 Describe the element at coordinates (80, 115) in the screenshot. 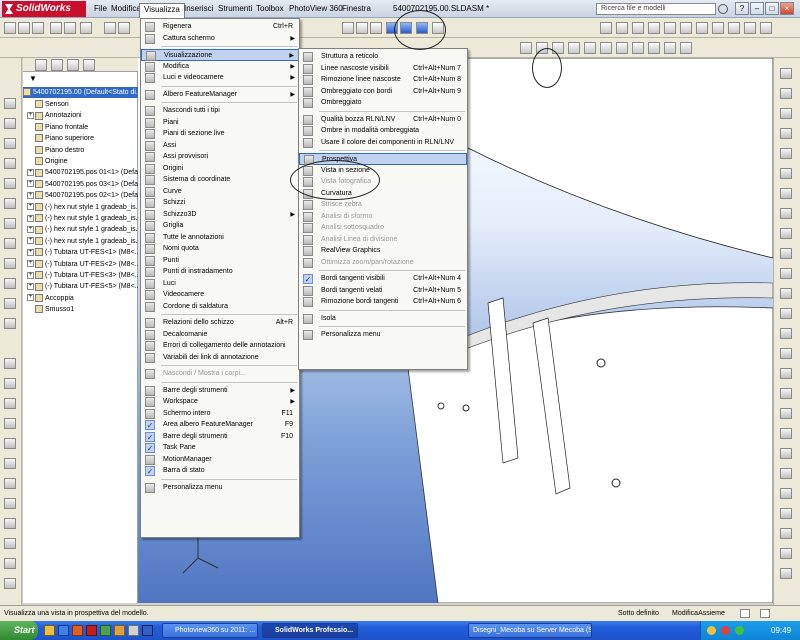

I see `tree-item: + Annotazioni` at that location.